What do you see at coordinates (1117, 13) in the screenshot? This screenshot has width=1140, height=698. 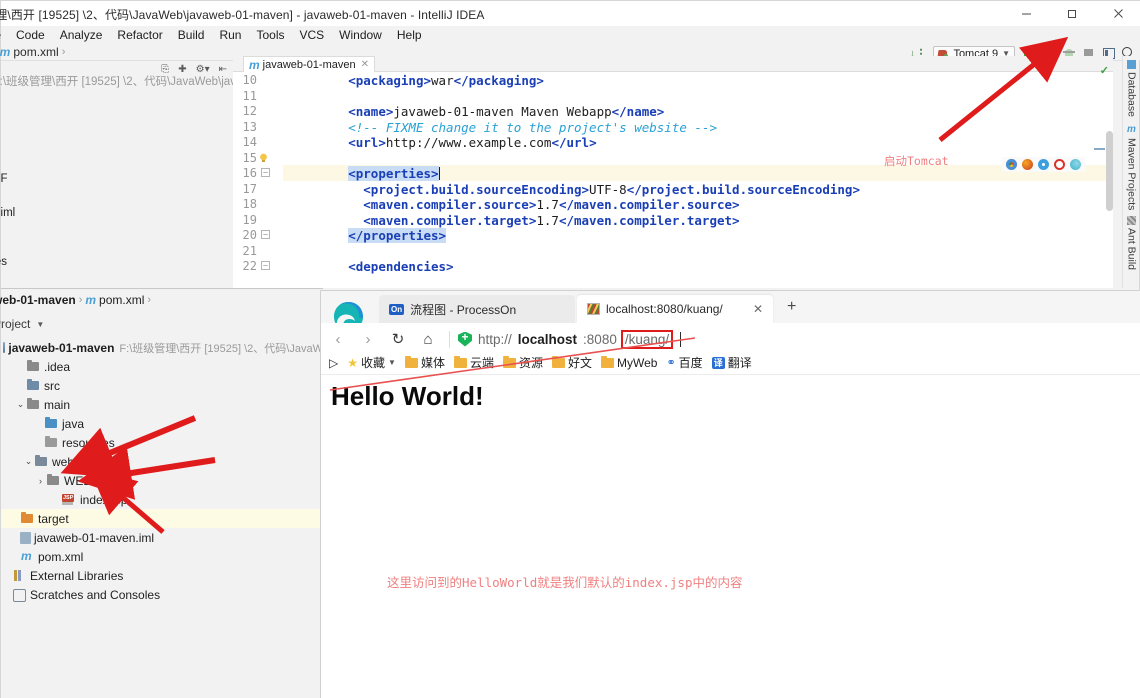 I see `close-button` at bounding box center [1117, 13].